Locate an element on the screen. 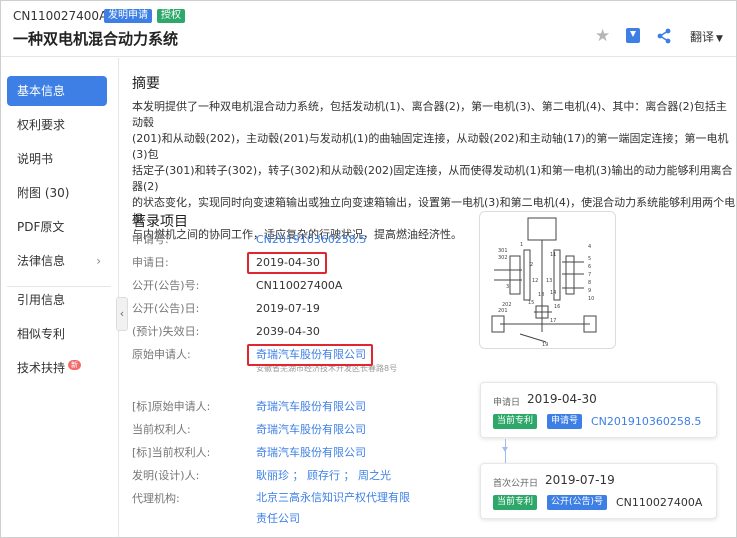 The height and width of the screenshot is (538, 737). drawing-label: 8 is located at coordinates (589, 283).